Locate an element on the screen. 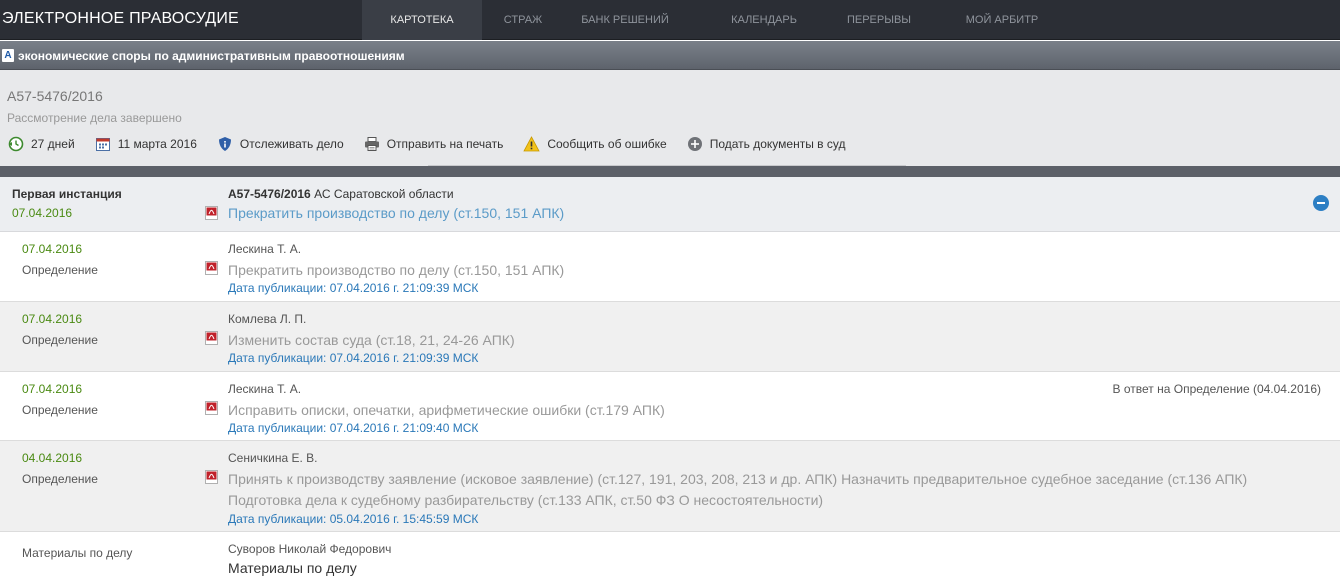  report-error-button: Сообщить об ошибке is located at coordinates (595, 144).